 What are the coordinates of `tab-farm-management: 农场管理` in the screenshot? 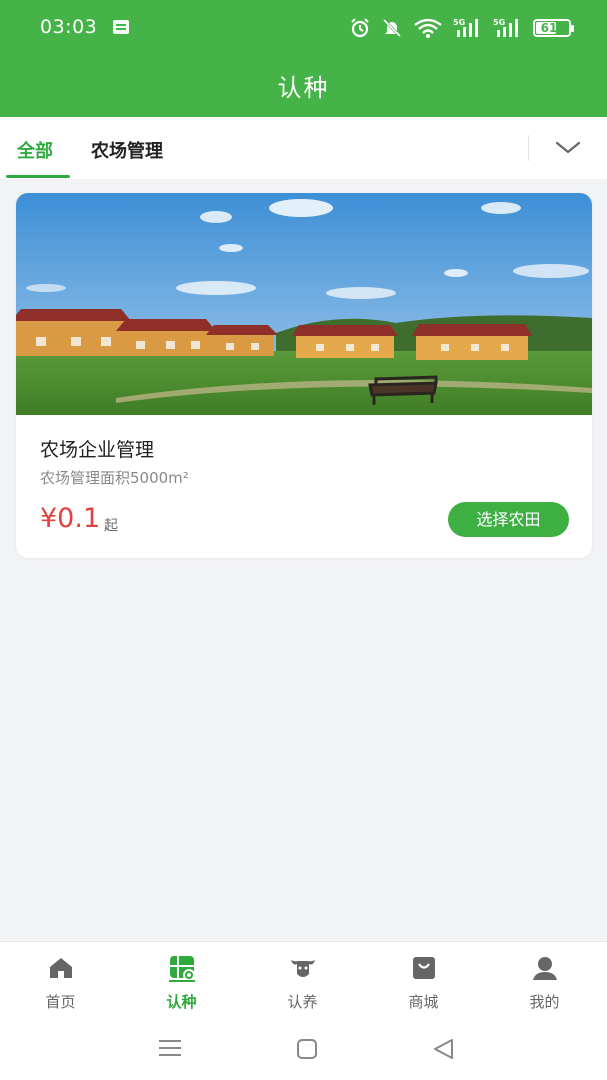 It's located at (127, 150).